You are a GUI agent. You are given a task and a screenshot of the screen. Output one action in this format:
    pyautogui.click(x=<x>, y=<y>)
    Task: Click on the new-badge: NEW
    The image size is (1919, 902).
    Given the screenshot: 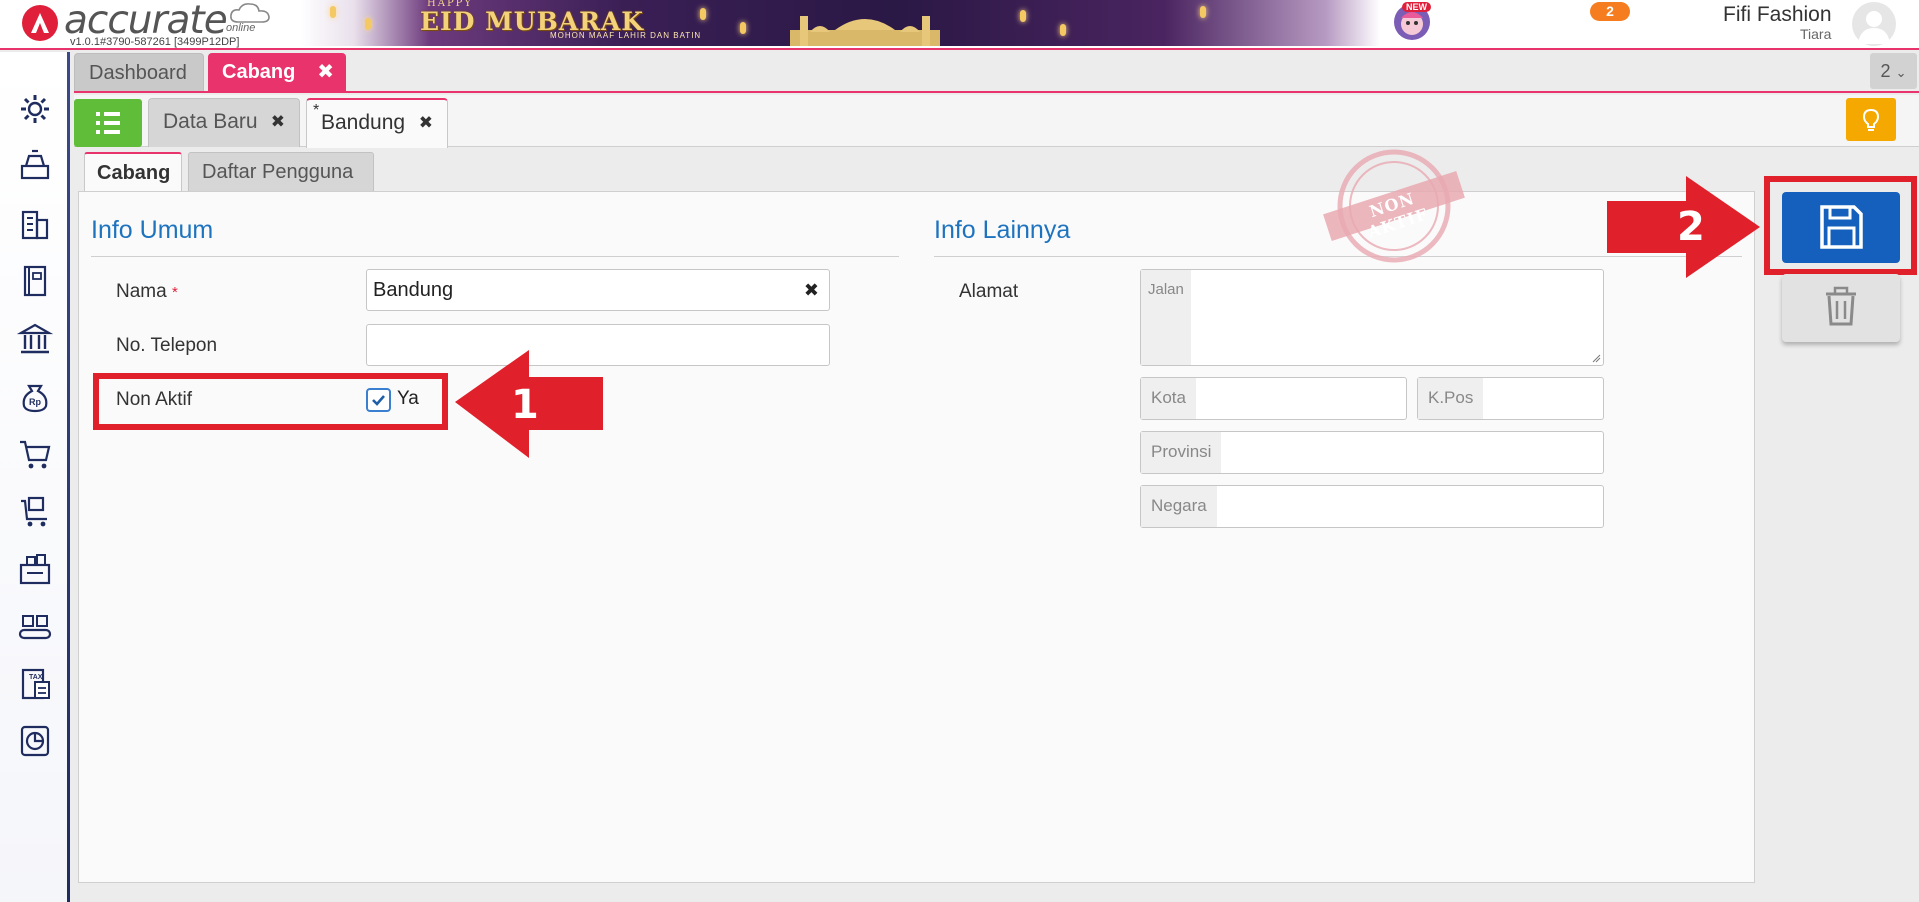 What is the action you would take?
    pyautogui.click(x=1416, y=7)
    